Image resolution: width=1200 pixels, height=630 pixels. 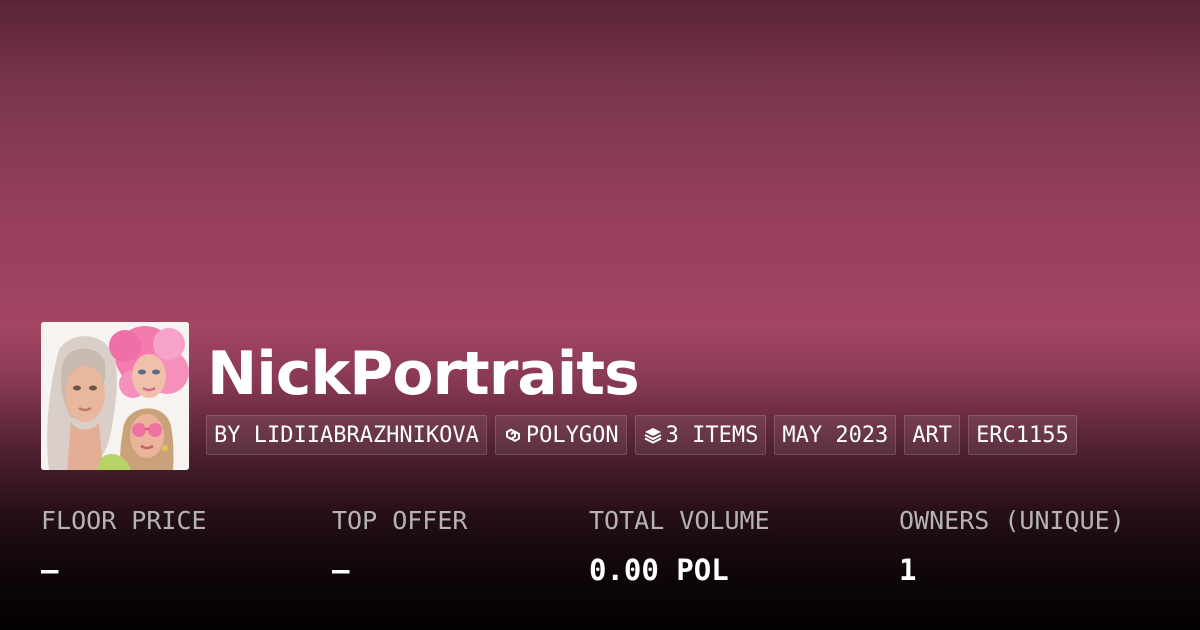 What do you see at coordinates (1012, 545) in the screenshot?
I see `stat-owners: OWNERS (UNIQUE) 1` at bounding box center [1012, 545].